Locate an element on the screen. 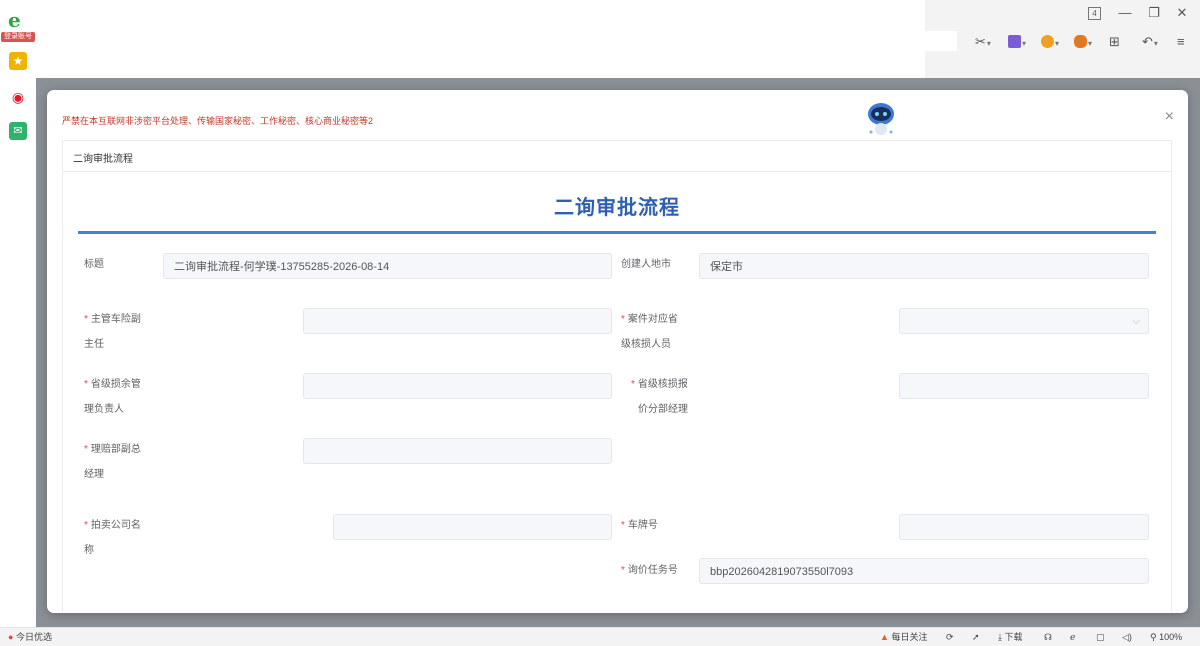 The height and width of the screenshot is (646, 1200). window-icon: ▢ is located at coordinates (1100, 637).